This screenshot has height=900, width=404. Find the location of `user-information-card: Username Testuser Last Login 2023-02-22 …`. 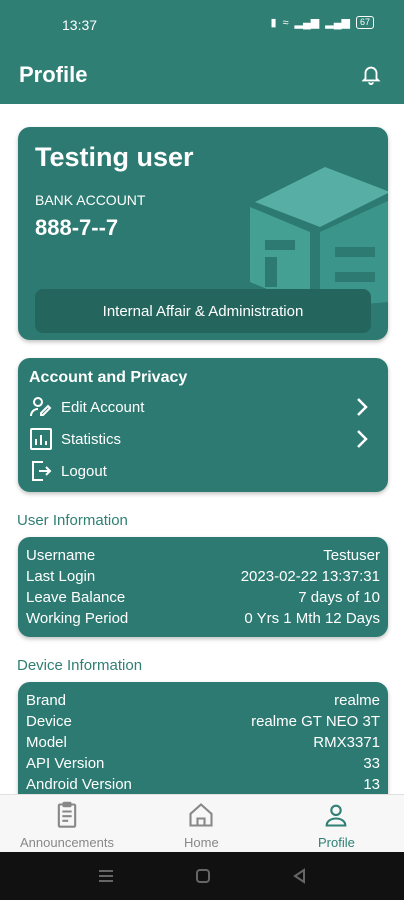

user-information-card: Username Testuser Last Login 2023-02-22 … is located at coordinates (203, 587).